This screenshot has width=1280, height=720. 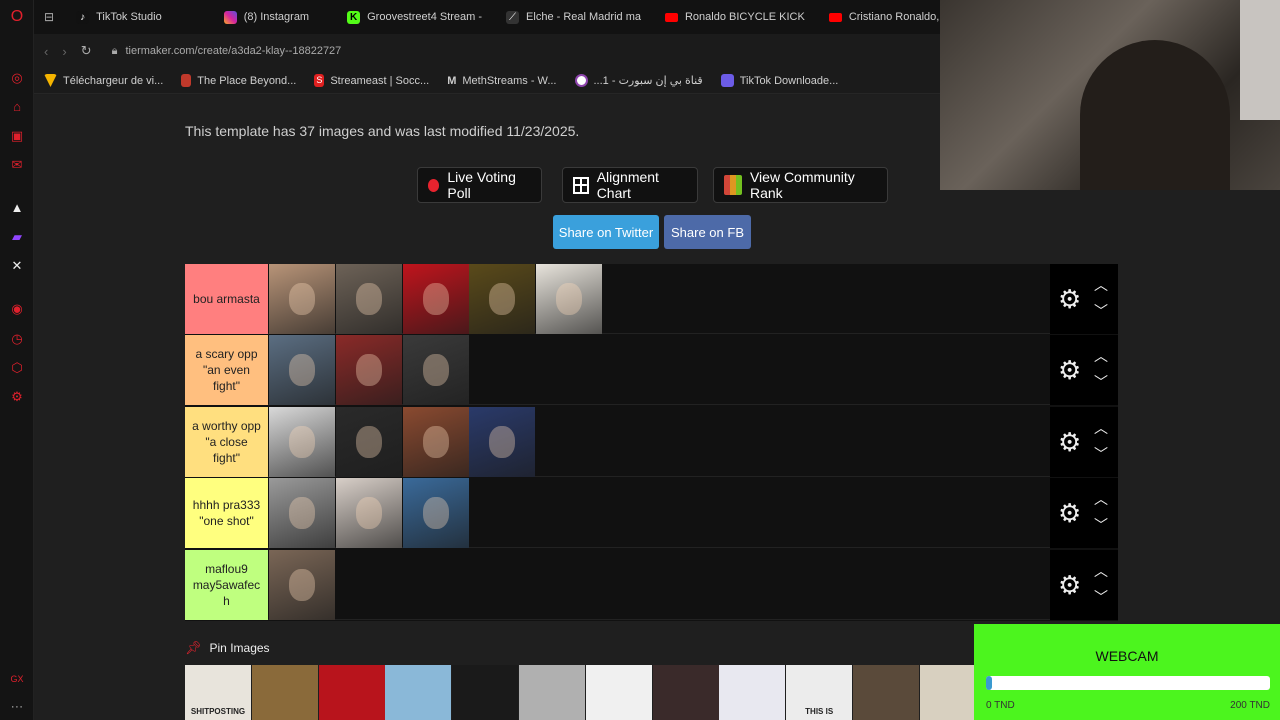 What do you see at coordinates (618, 692) in the screenshot?
I see `brigade-rouge-logo` at bounding box center [618, 692].